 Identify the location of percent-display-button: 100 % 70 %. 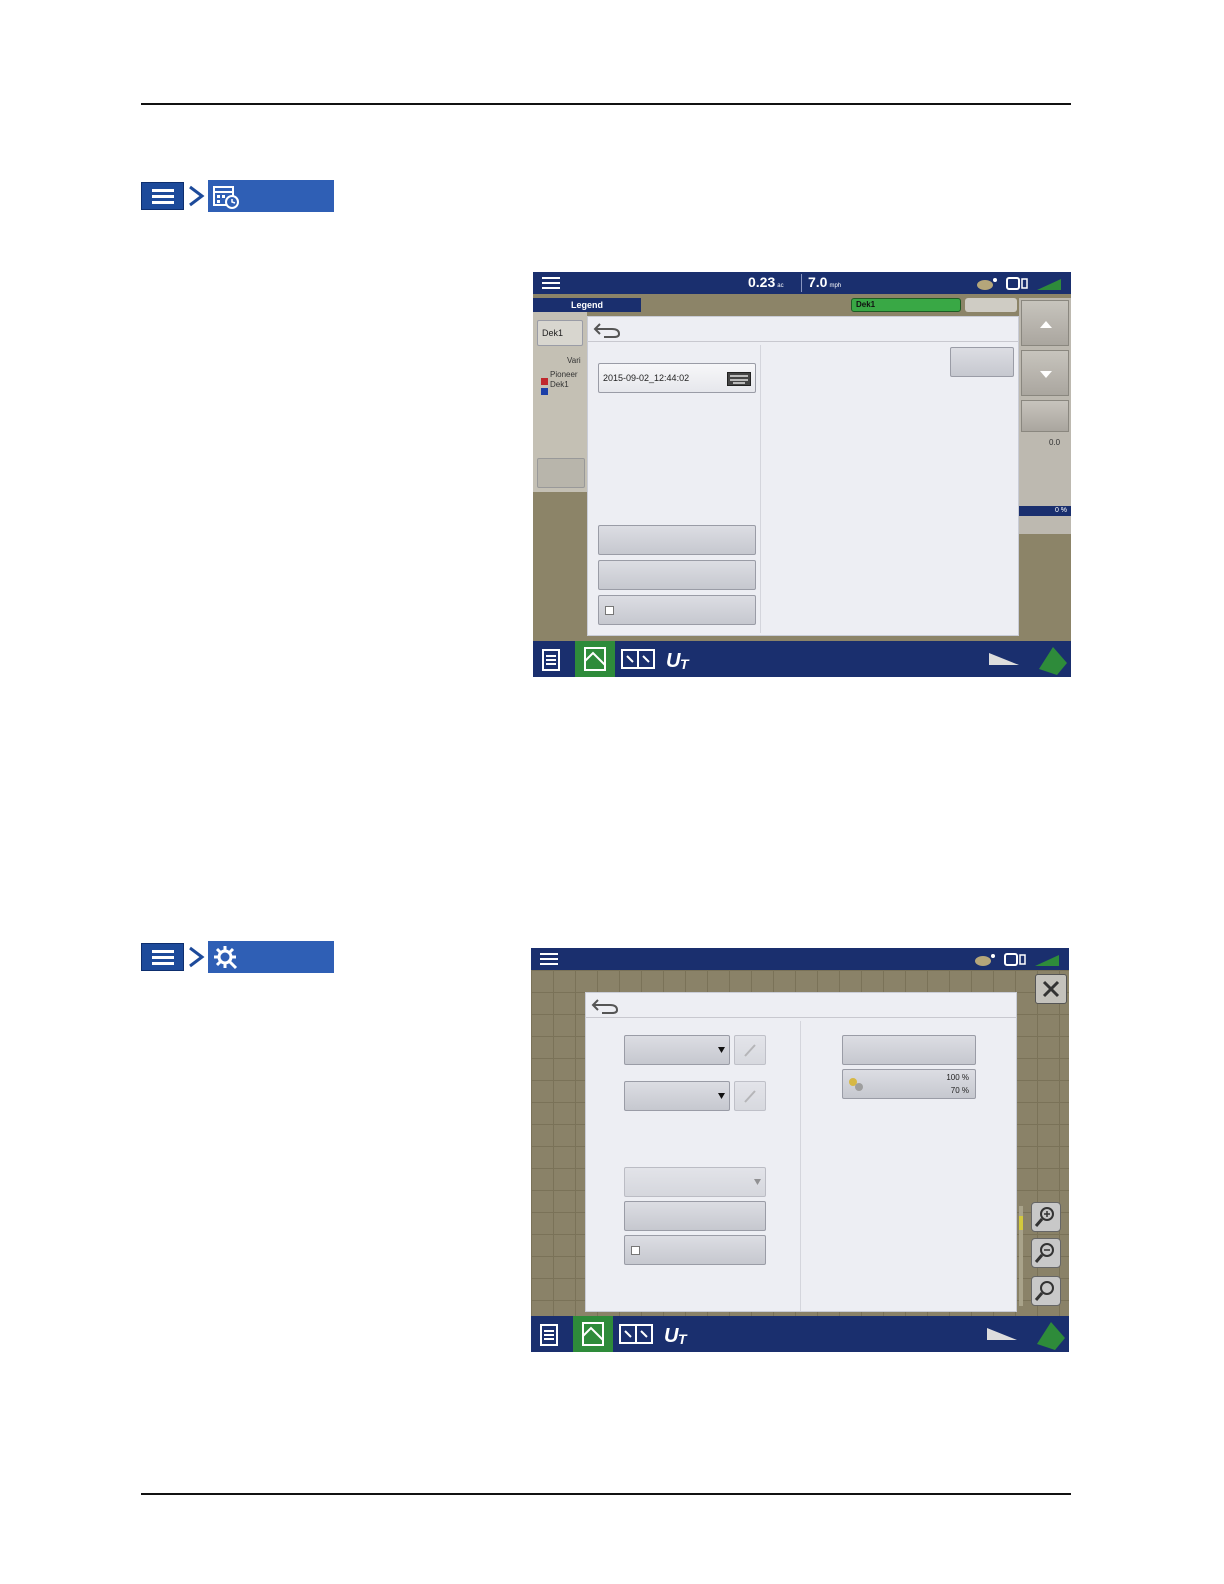
(909, 1084).